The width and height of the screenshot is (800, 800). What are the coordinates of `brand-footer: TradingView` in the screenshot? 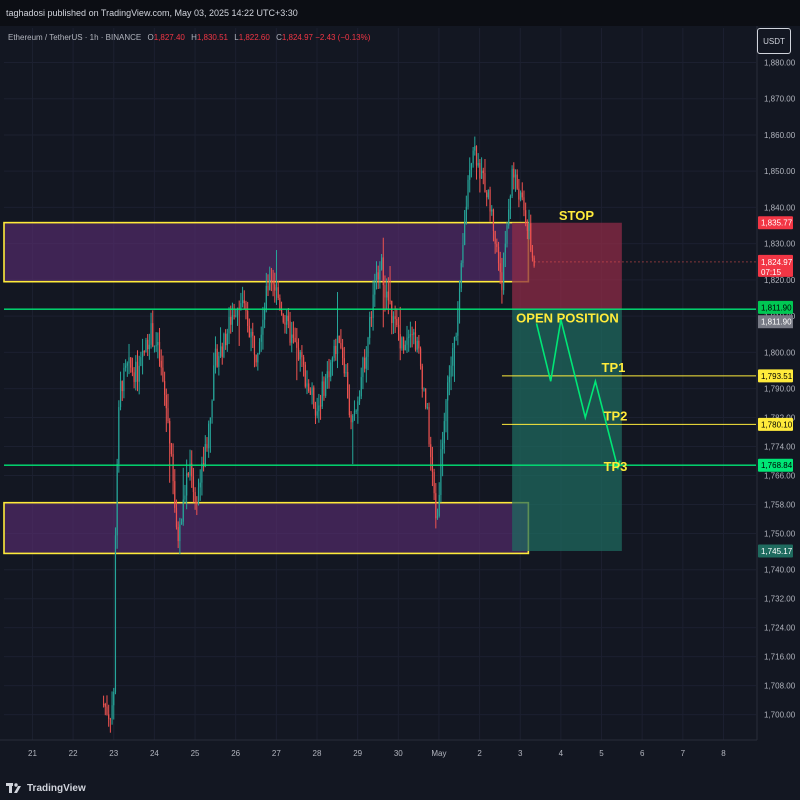 It's located at (46, 788).